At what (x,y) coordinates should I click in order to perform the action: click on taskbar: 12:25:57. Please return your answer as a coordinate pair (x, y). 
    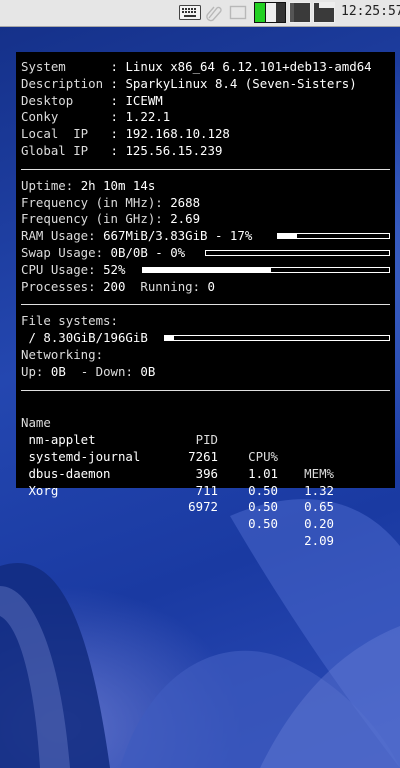
    Looking at the image, I should click on (200, 13).